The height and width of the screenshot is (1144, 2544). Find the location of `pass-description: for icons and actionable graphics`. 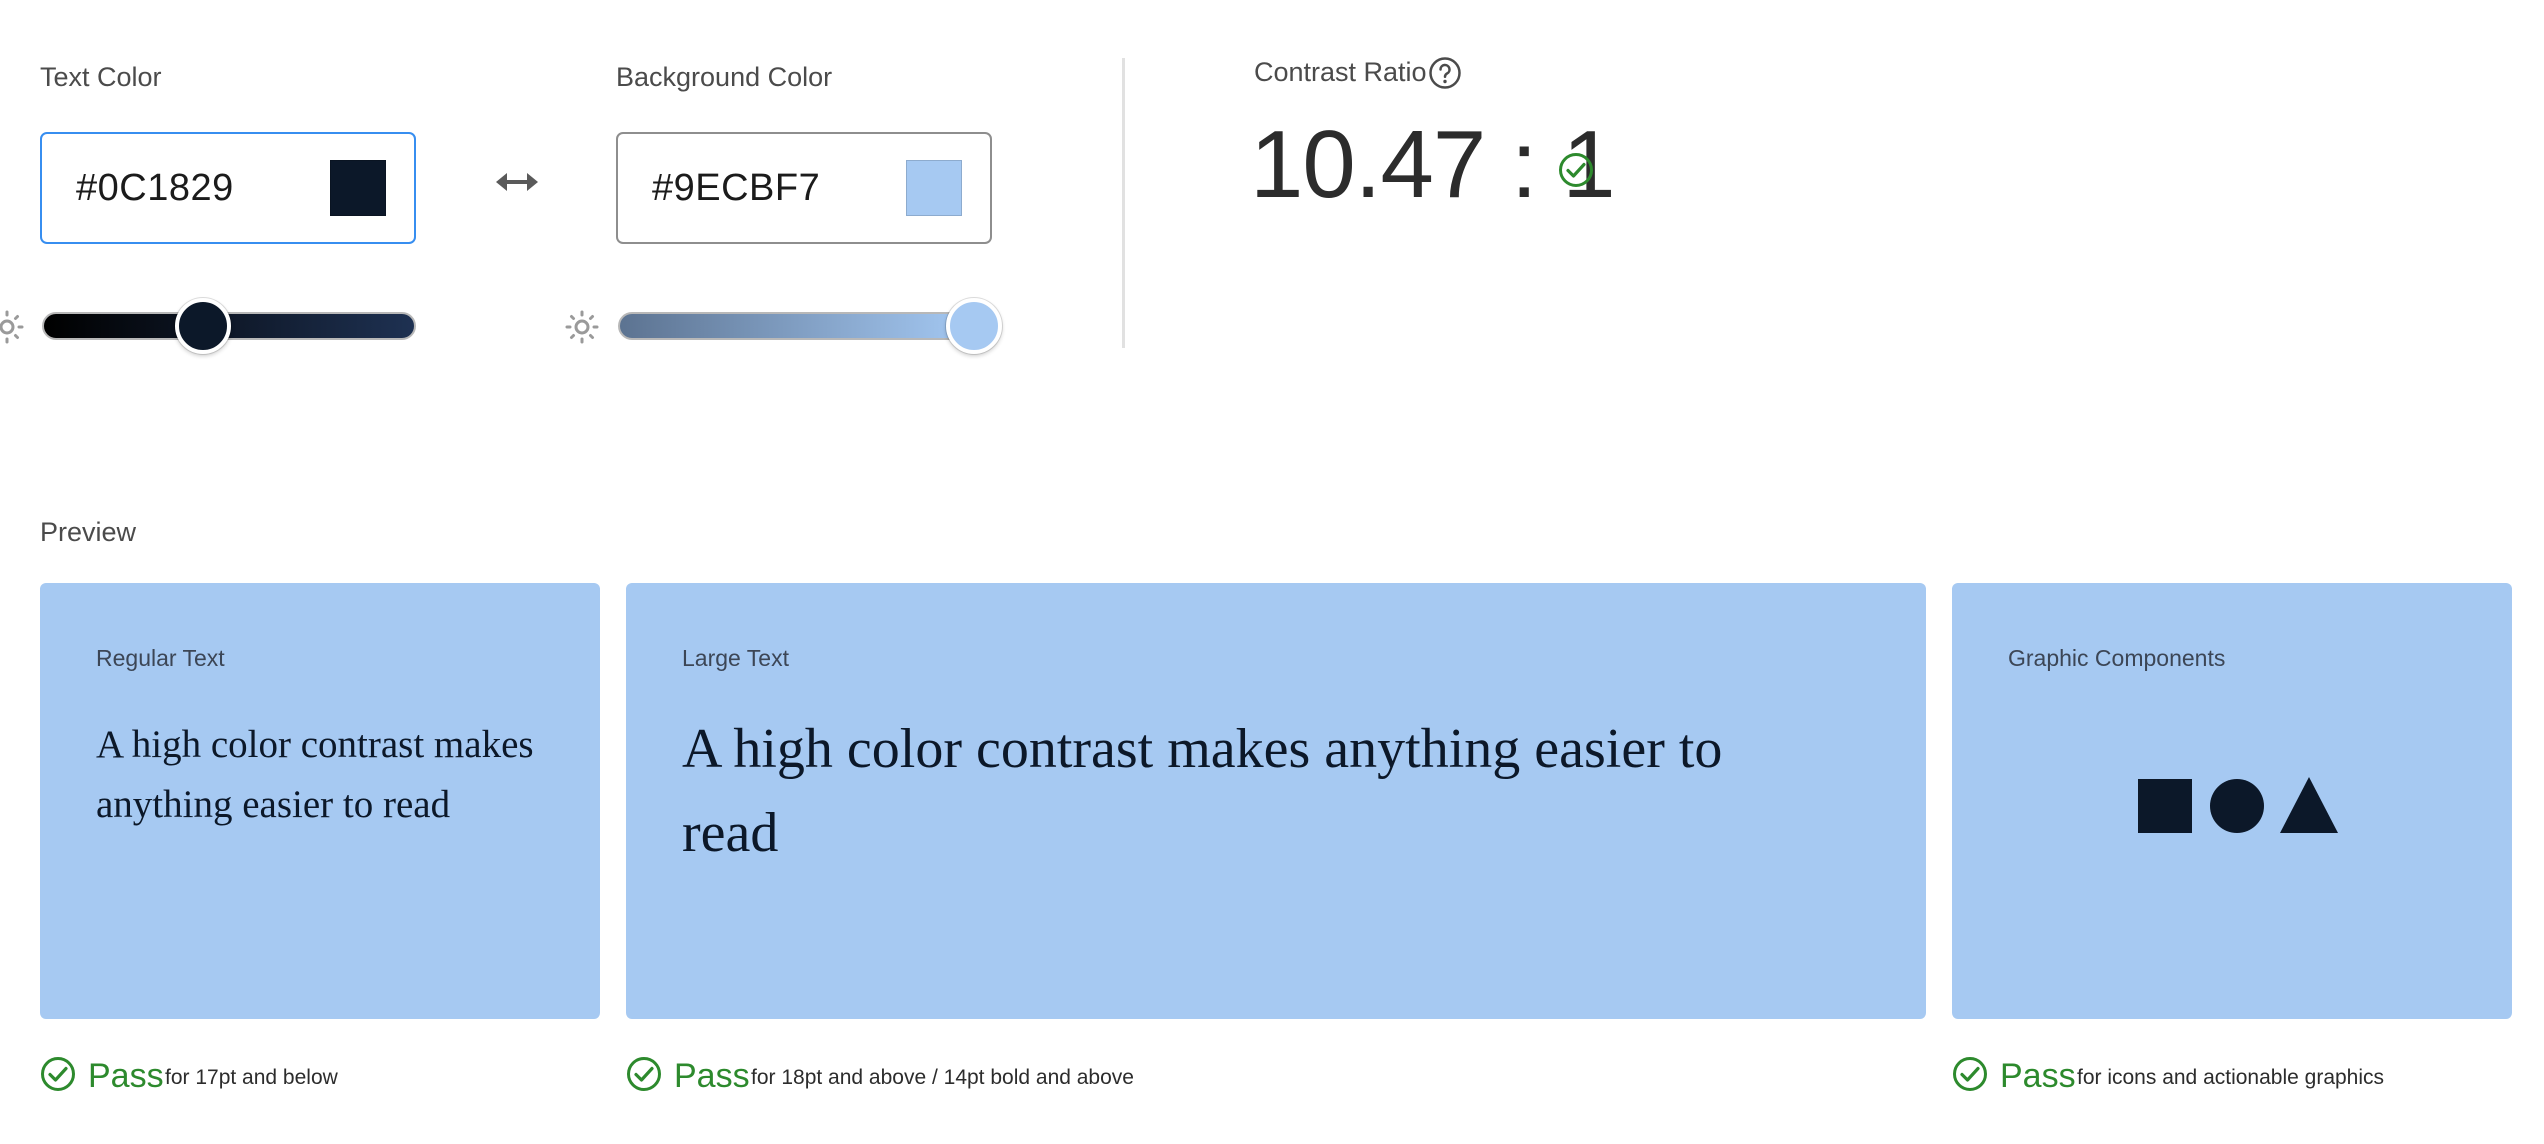

pass-description: for icons and actionable graphics is located at coordinates (2231, 1077).